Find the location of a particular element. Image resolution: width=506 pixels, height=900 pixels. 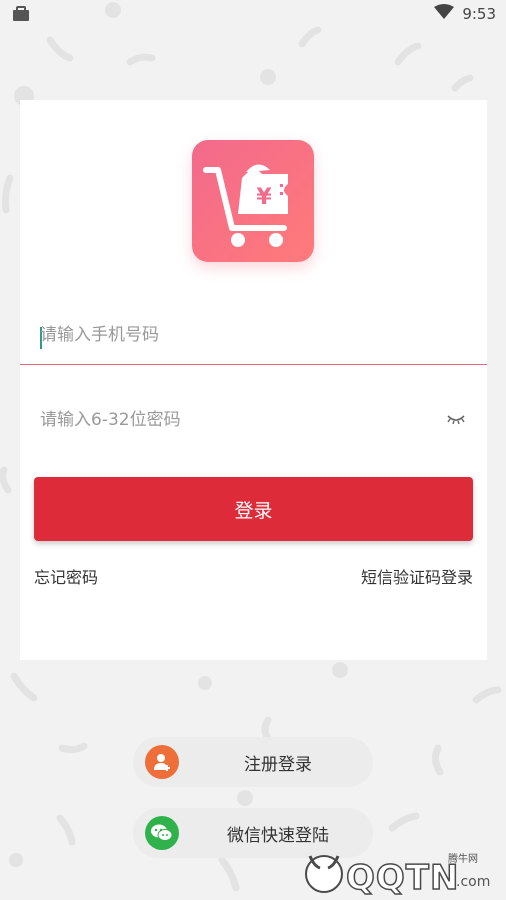

app-logo: ¥ is located at coordinates (253, 201).